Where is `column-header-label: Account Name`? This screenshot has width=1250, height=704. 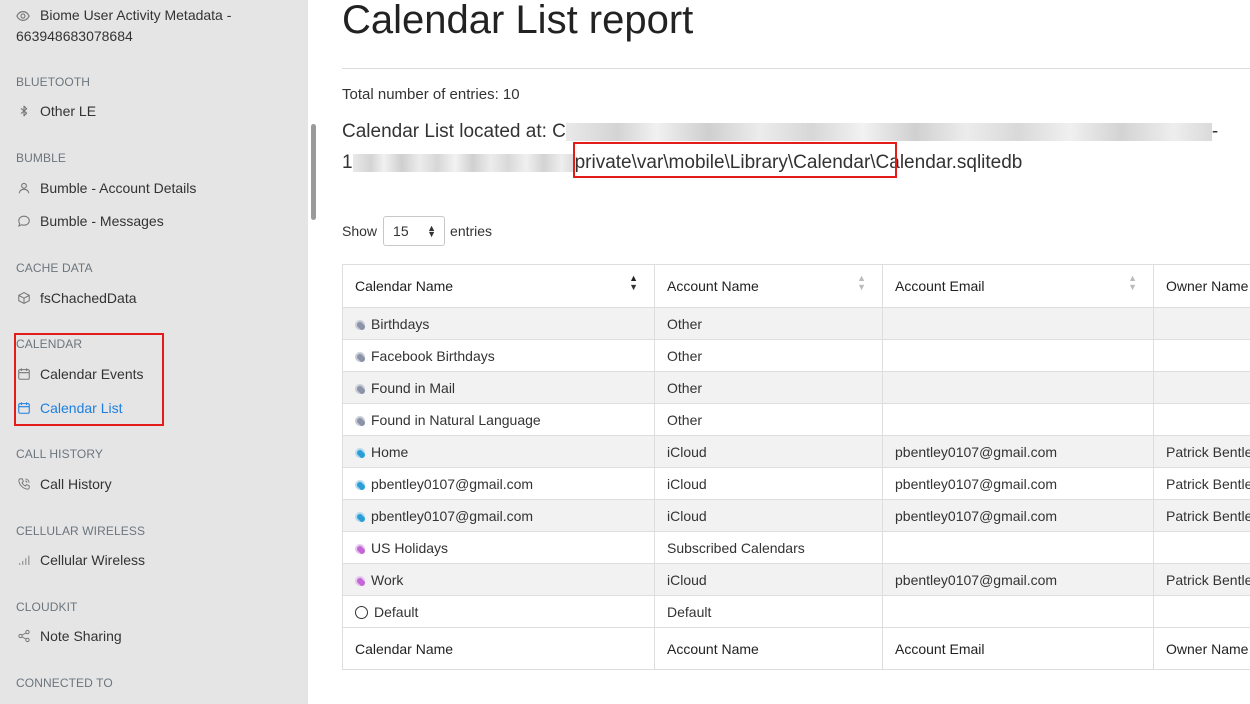
column-header-label: Account Name is located at coordinates (713, 286).